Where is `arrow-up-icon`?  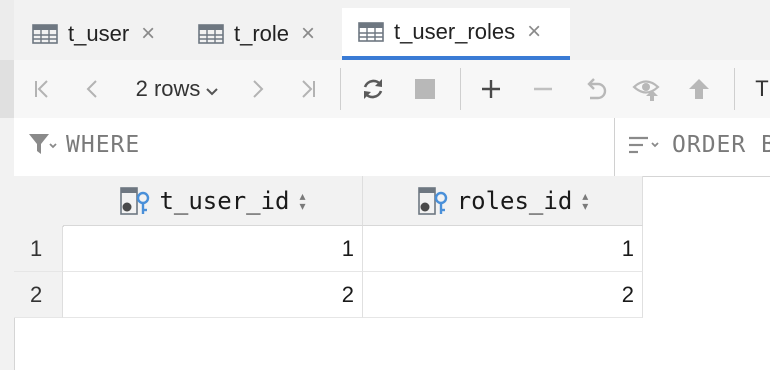
arrow-up-icon is located at coordinates (699, 89).